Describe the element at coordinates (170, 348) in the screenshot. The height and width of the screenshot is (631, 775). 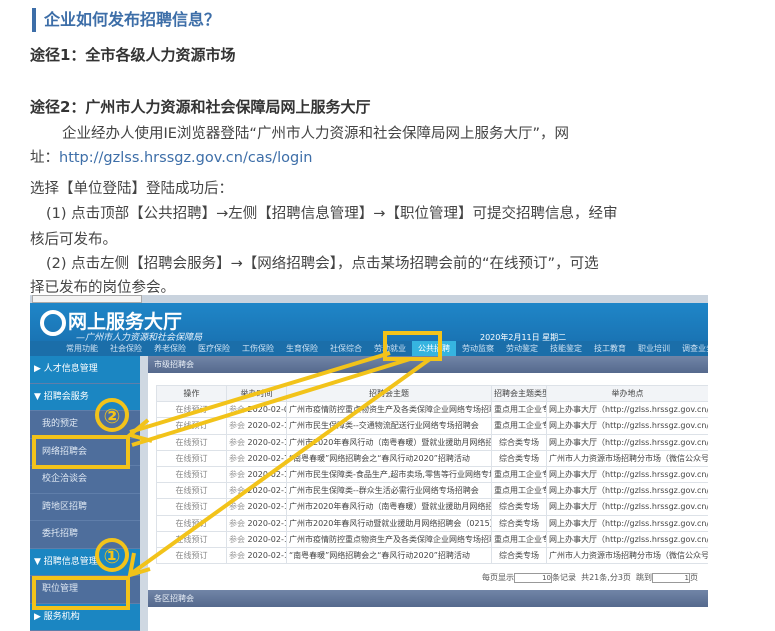
I see `nav-item: 养老保险` at that location.